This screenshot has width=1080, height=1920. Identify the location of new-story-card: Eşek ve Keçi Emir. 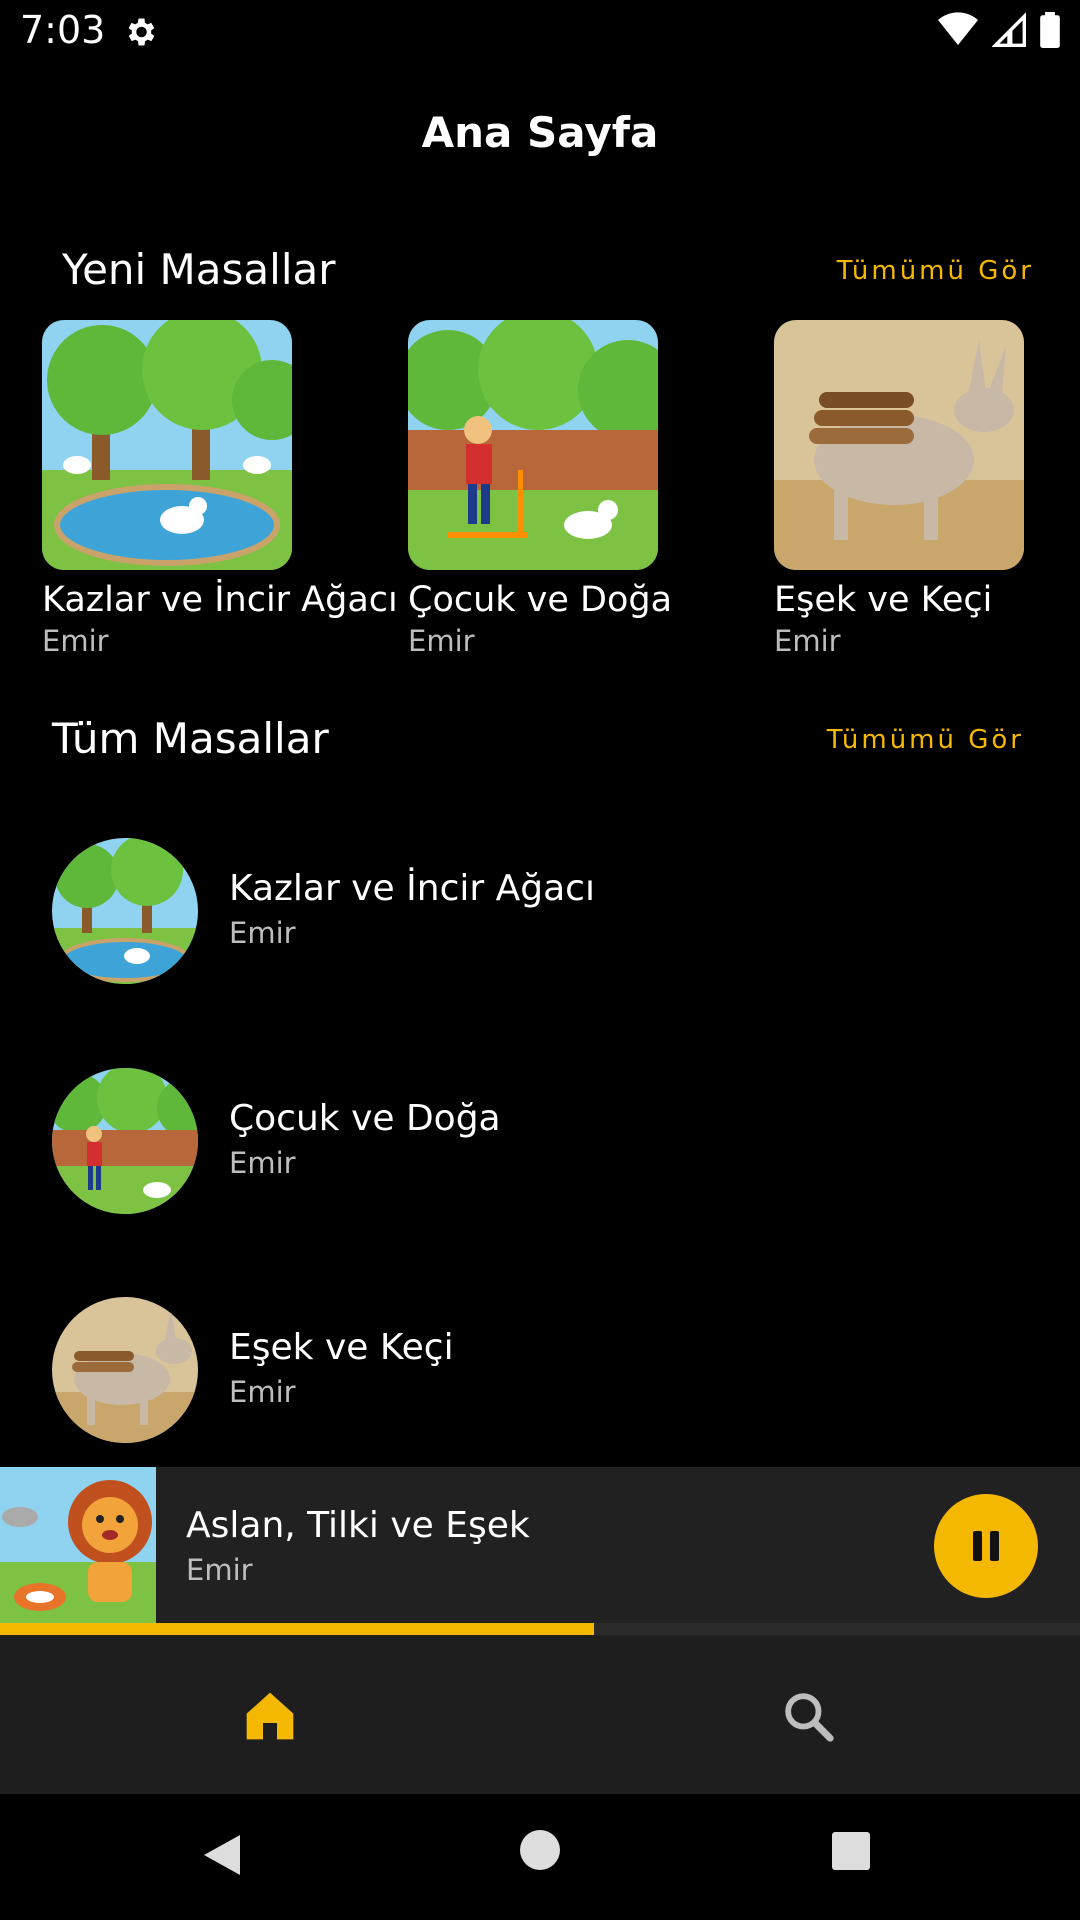
(927, 489).